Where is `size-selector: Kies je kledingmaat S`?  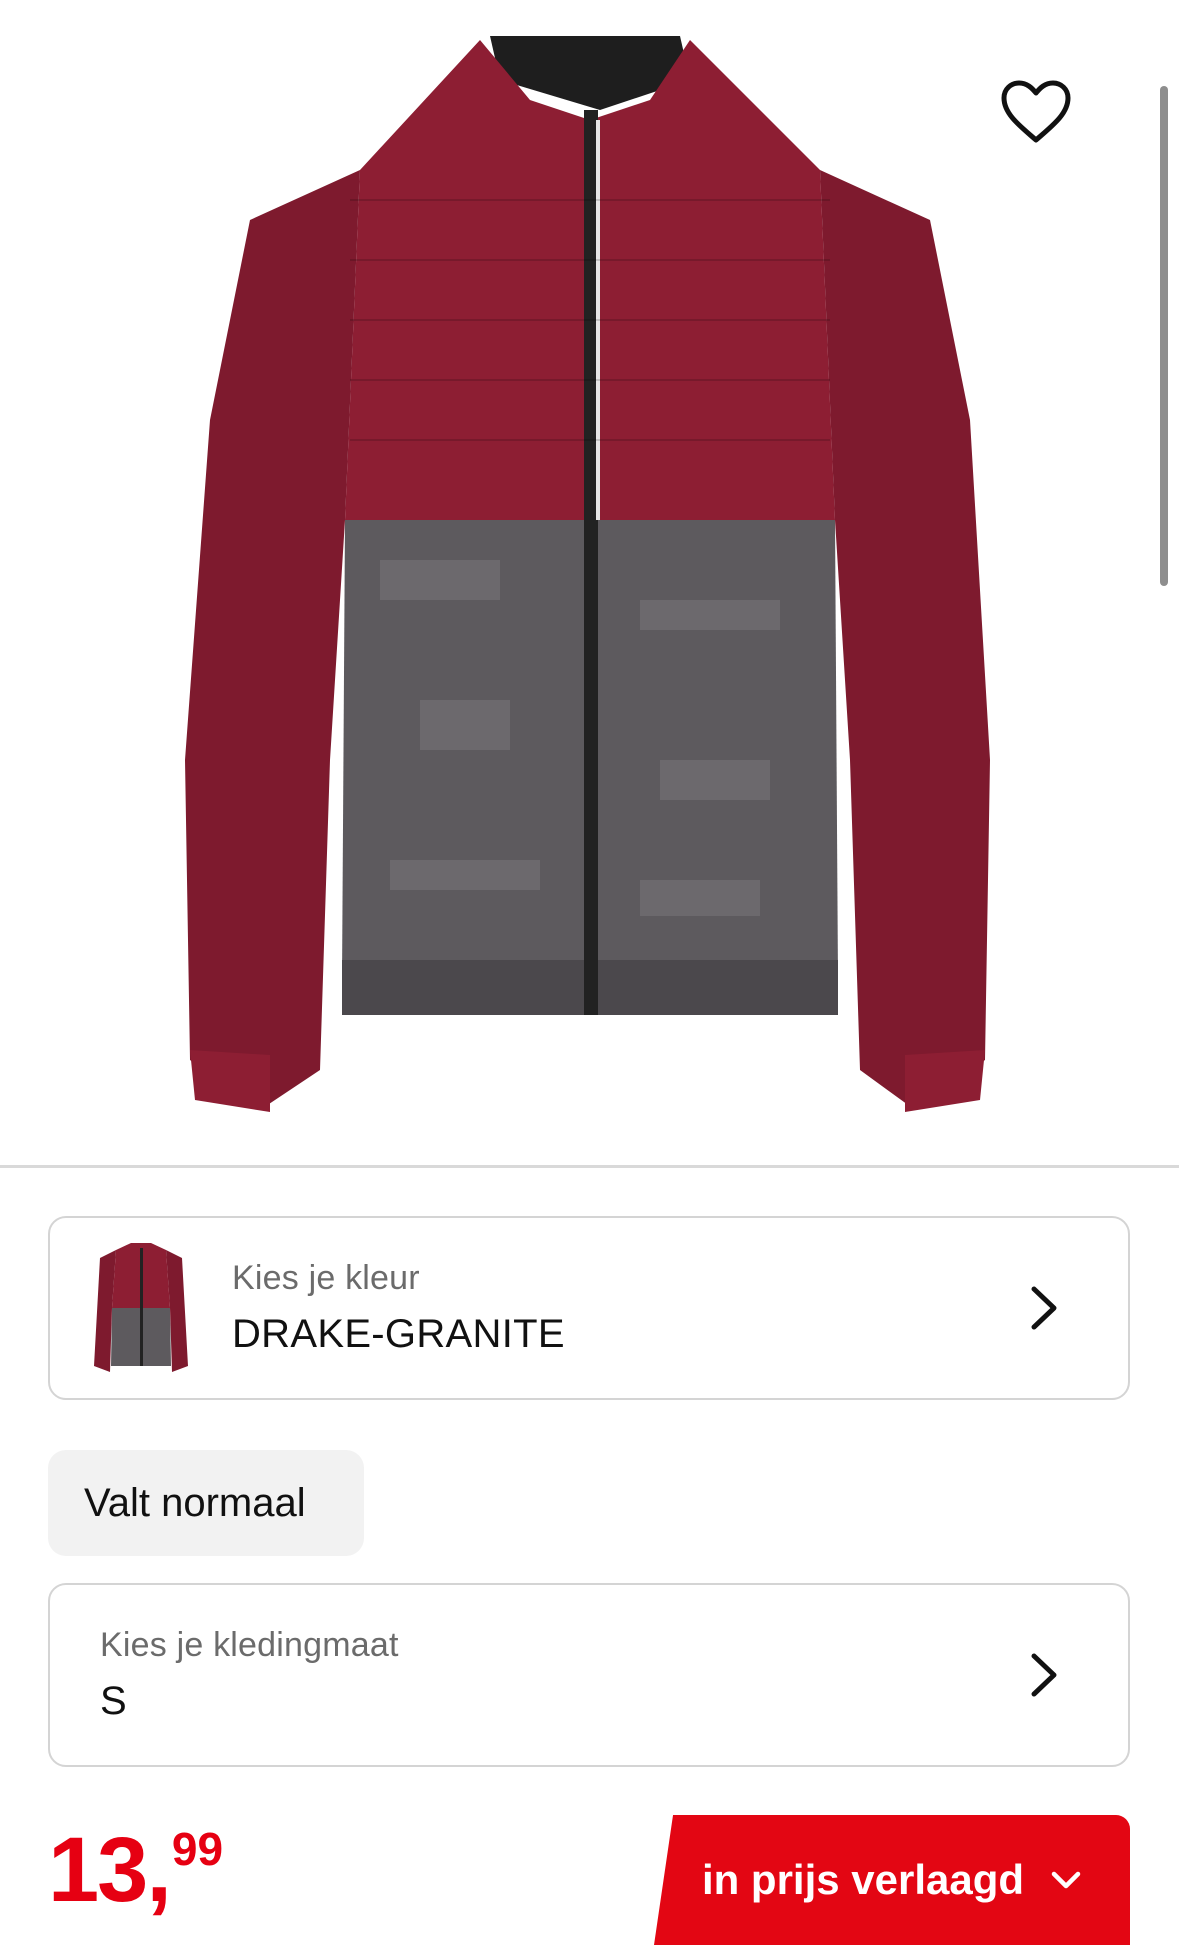
size-selector: Kies je kledingmaat S is located at coordinates (589, 1675).